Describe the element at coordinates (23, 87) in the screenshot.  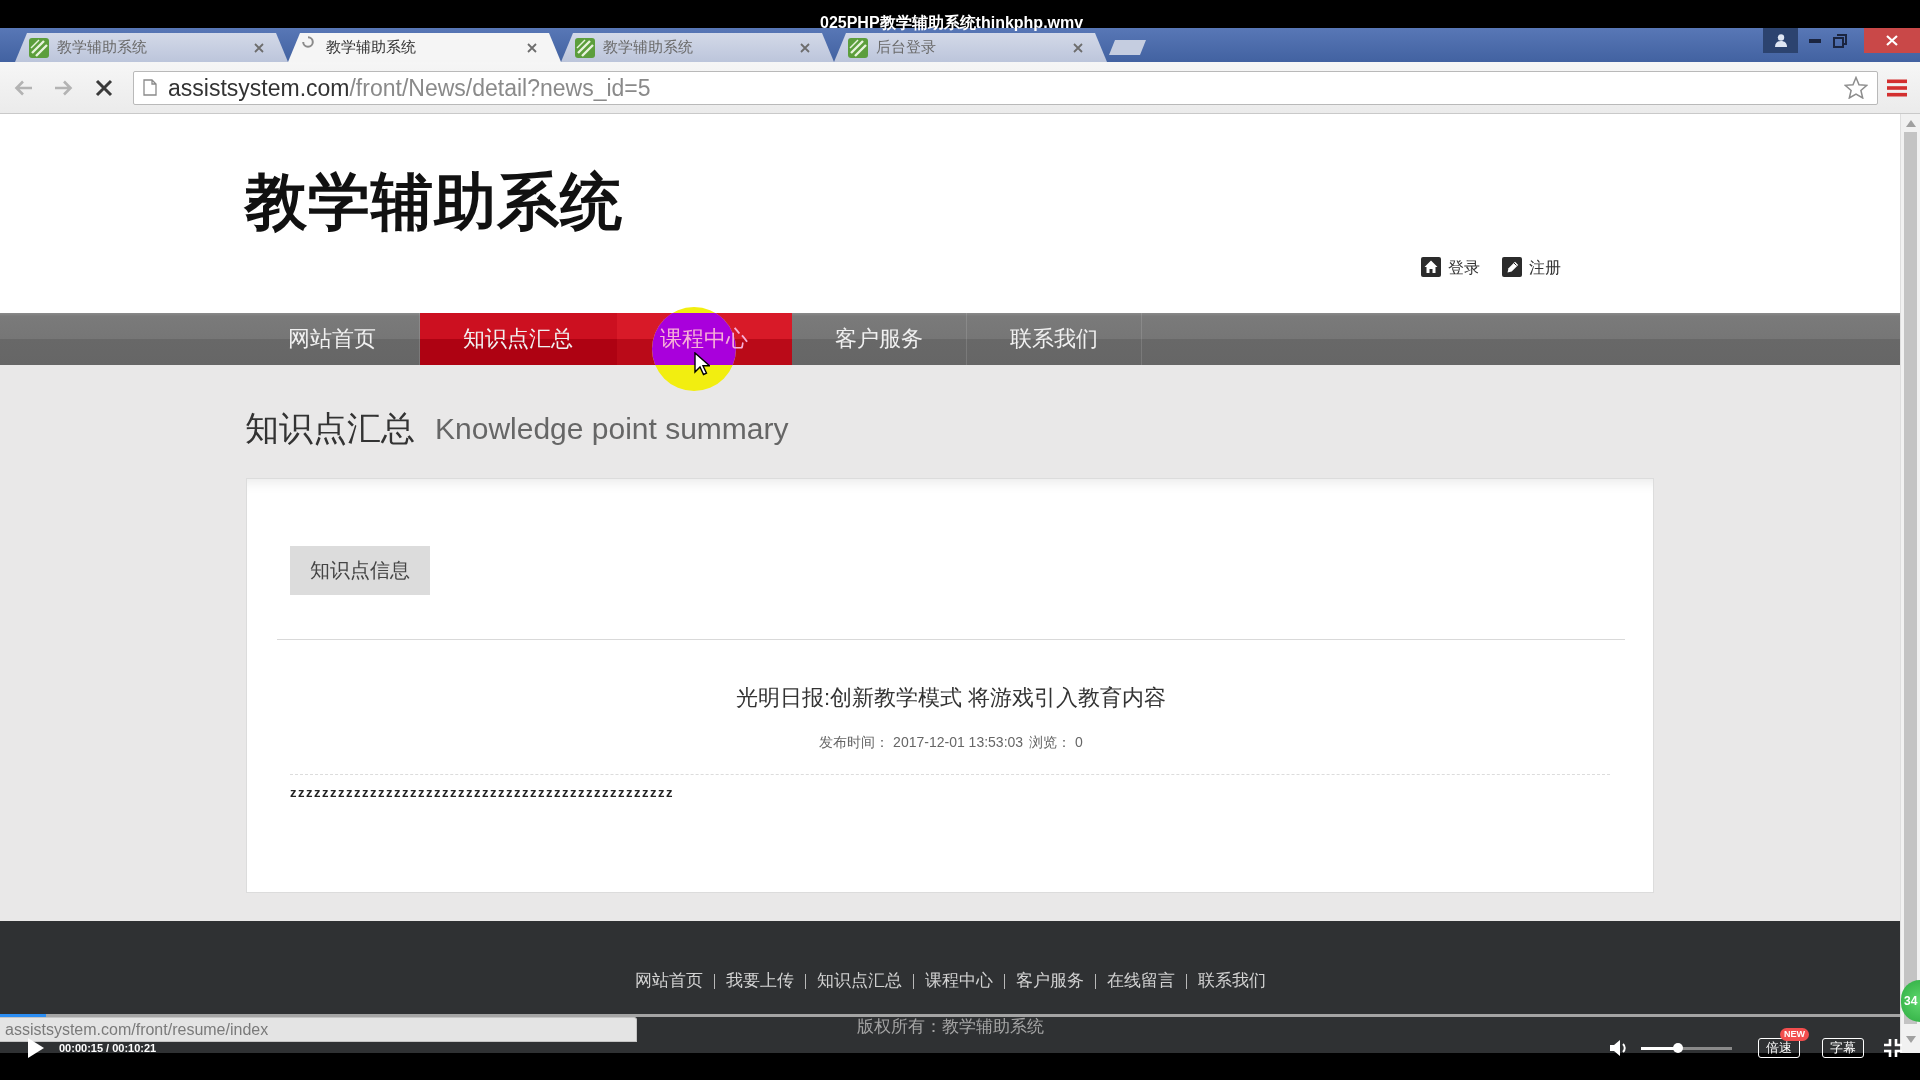
I see `back-arrow-icon` at that location.